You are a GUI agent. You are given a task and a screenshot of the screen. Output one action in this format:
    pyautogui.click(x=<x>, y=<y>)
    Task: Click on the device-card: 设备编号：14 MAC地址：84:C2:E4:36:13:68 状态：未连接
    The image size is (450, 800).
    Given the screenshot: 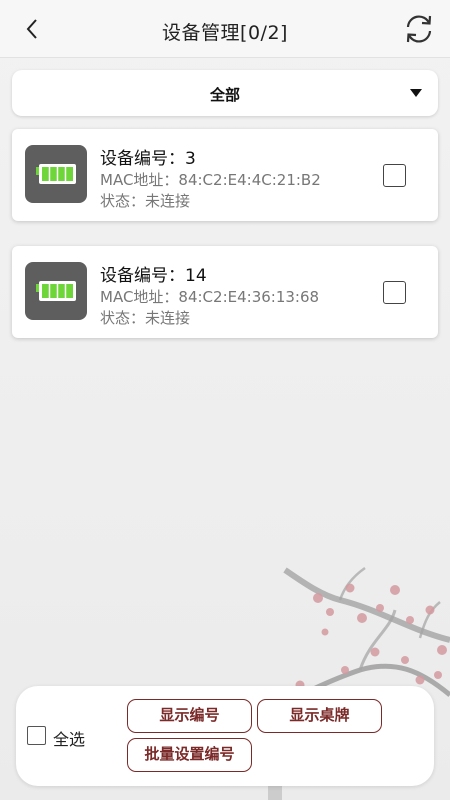 What is the action you would take?
    pyautogui.click(x=225, y=292)
    